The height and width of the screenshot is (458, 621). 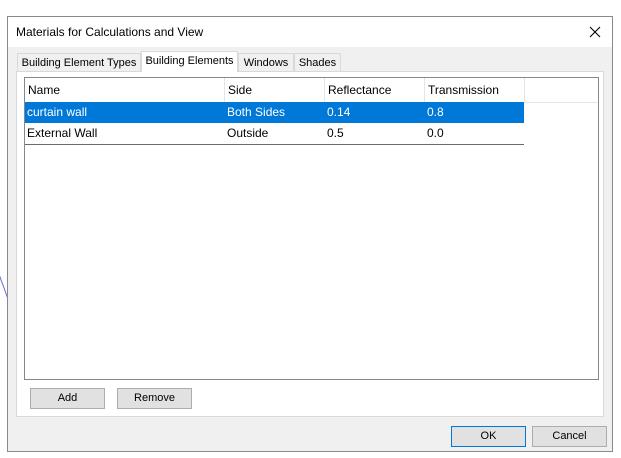 I want to click on cell-name: curtain wall, so click(x=57, y=112).